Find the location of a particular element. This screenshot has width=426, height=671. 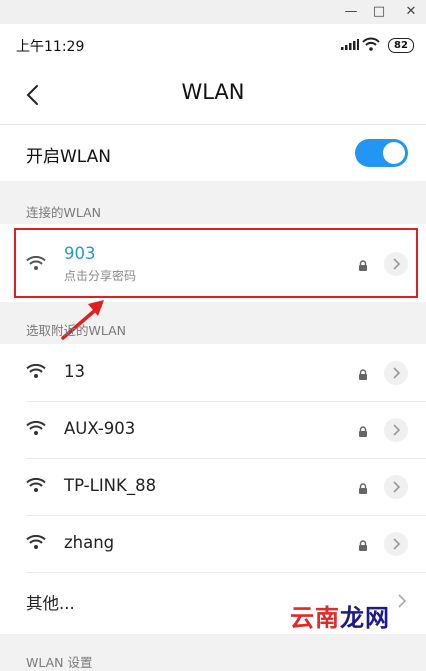

network-item: TP-LINK_88 is located at coordinates (213, 486).